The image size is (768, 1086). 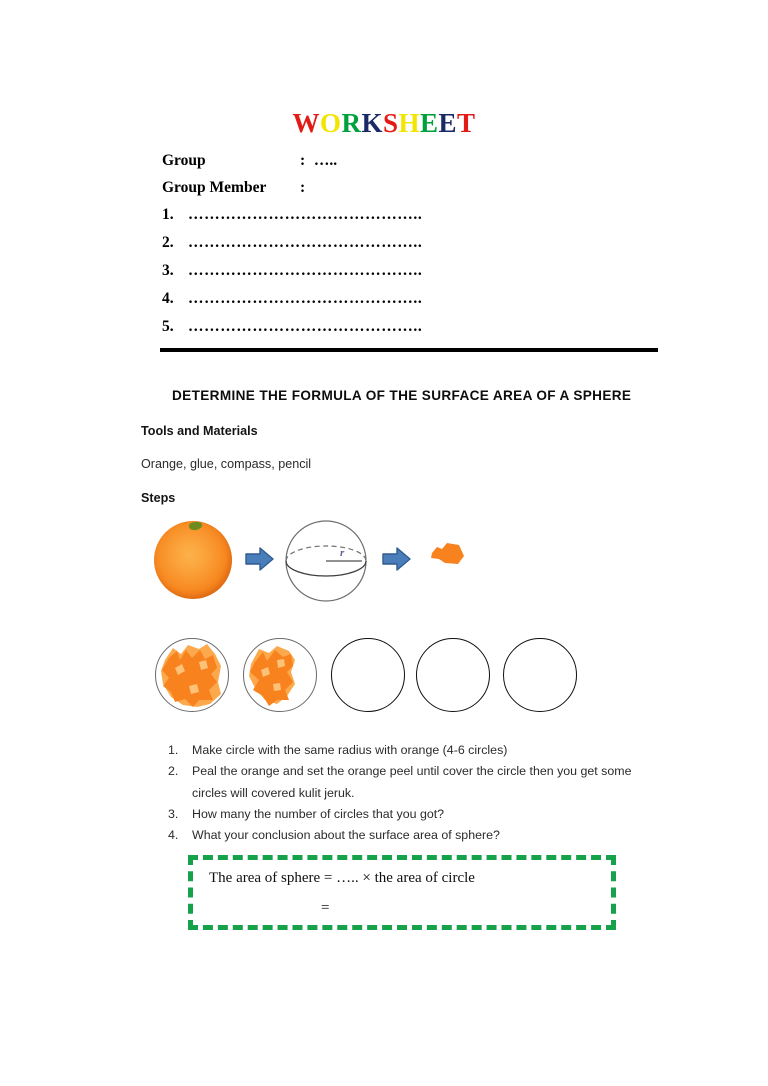 I want to click on member-number: 3., so click(x=168, y=270).